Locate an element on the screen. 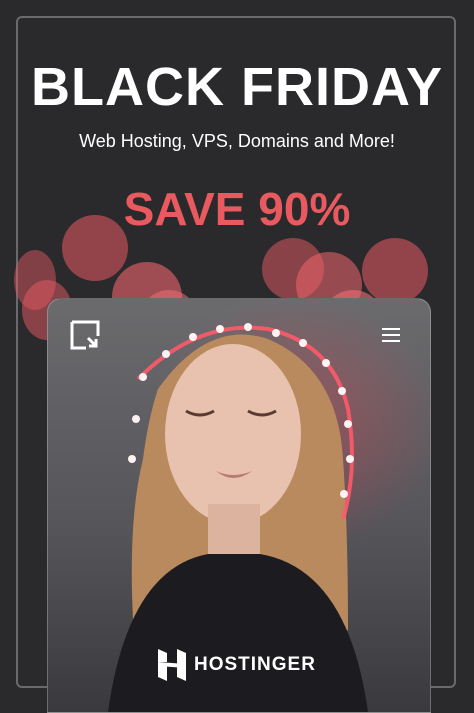 The width and height of the screenshot is (474, 713). brand-logo: HOSTINGER is located at coordinates (237, 665).